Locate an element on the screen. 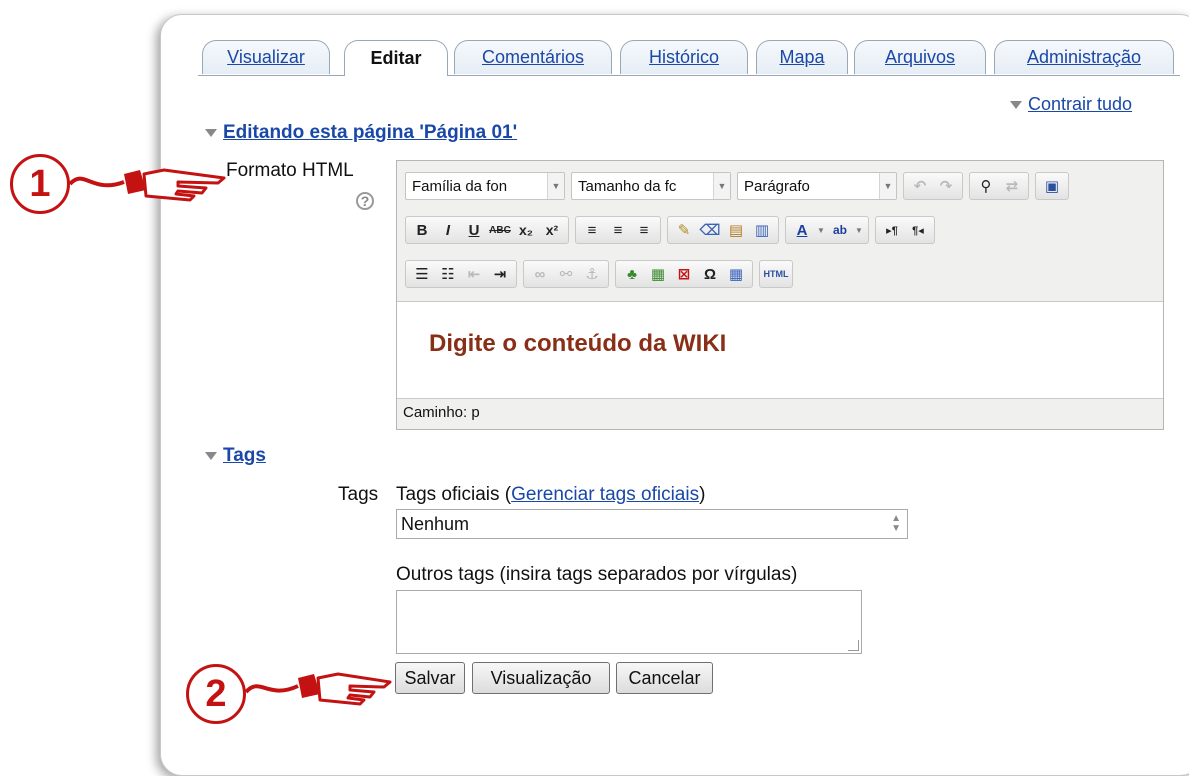 Image resolution: width=1189 pixels, height=776 pixels. tab-visualizar: Visualizar is located at coordinates (266, 57).